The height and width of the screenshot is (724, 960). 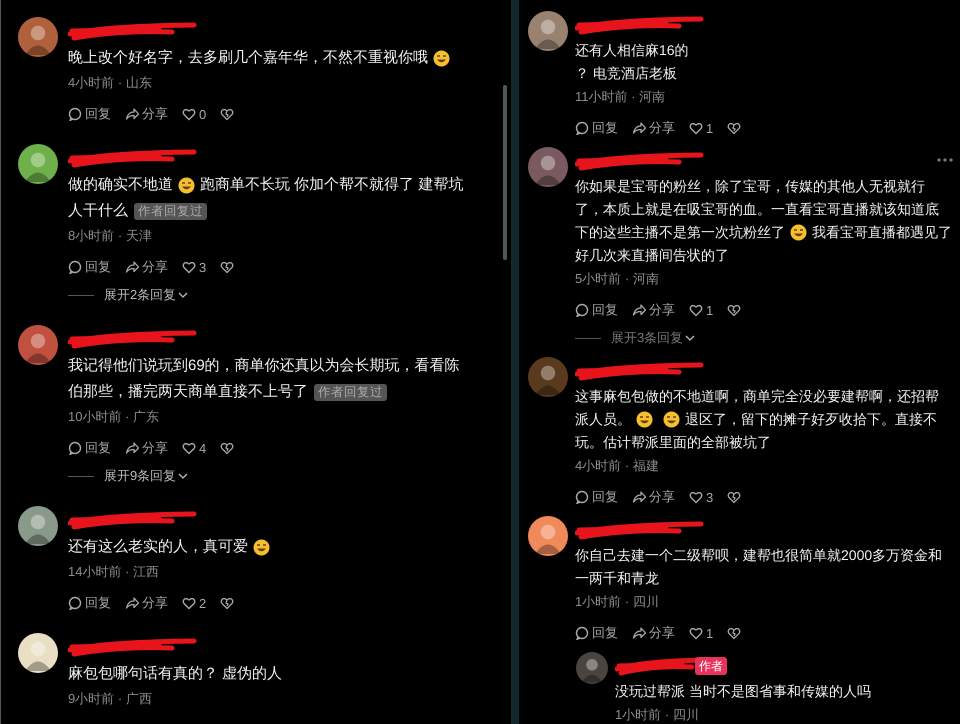 I want to click on comment-text: 还有这么老实的人，真可爱, so click(x=158, y=547).